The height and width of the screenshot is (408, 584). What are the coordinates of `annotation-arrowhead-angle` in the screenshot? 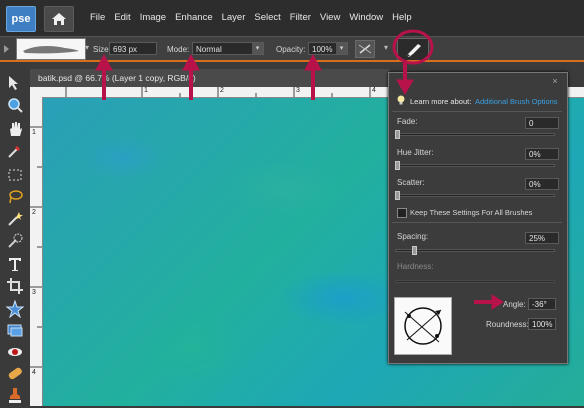 It's located at (497, 302).